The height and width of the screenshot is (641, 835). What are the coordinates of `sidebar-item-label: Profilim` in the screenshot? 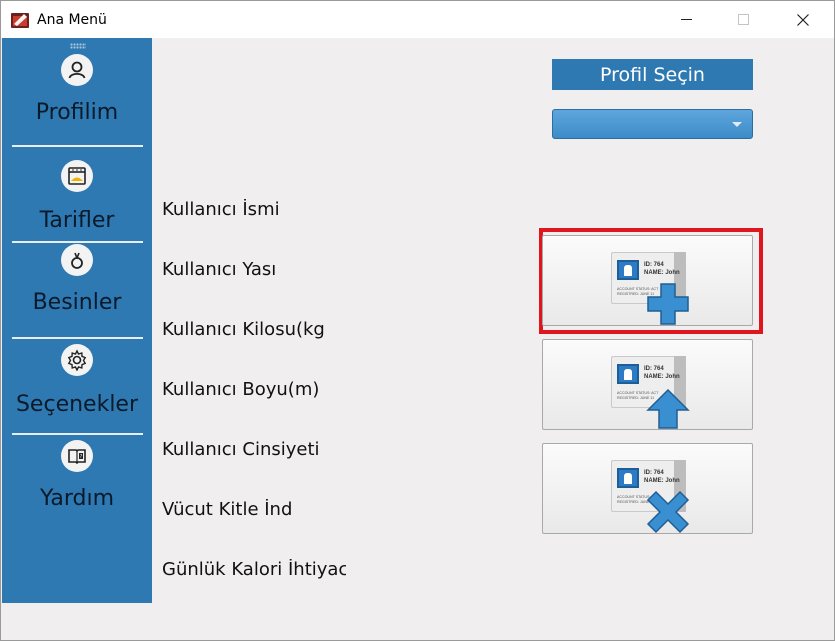 It's located at (77, 112).